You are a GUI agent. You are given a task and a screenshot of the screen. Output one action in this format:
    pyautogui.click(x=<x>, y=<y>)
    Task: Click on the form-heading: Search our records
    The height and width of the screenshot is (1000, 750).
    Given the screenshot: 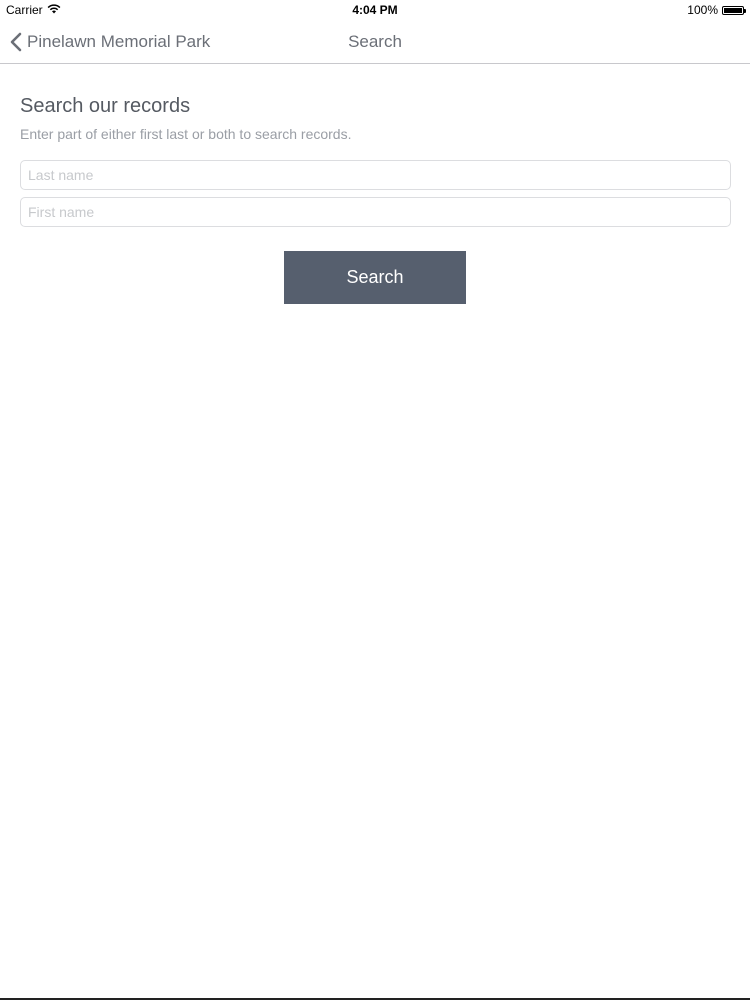 What is the action you would take?
    pyautogui.click(x=105, y=106)
    